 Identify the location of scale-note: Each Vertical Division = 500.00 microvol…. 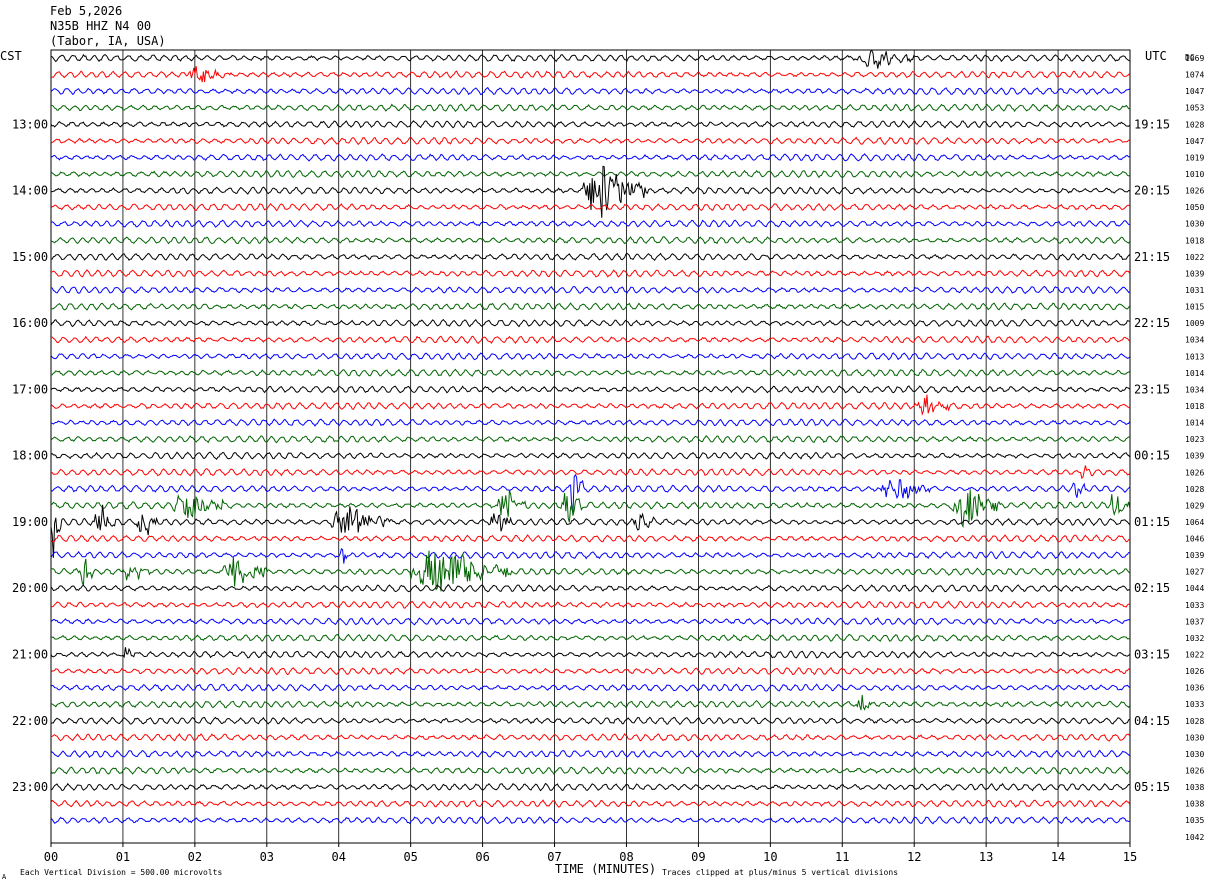
(121, 872).